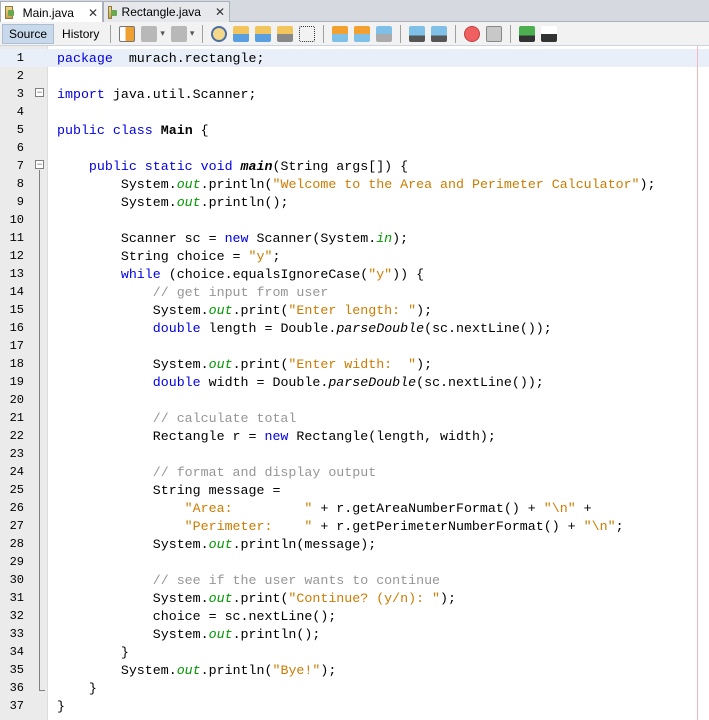  Describe the element at coordinates (264, 274) in the screenshot. I see `code-token: (choice.equalsIgnoreCase(` at that location.